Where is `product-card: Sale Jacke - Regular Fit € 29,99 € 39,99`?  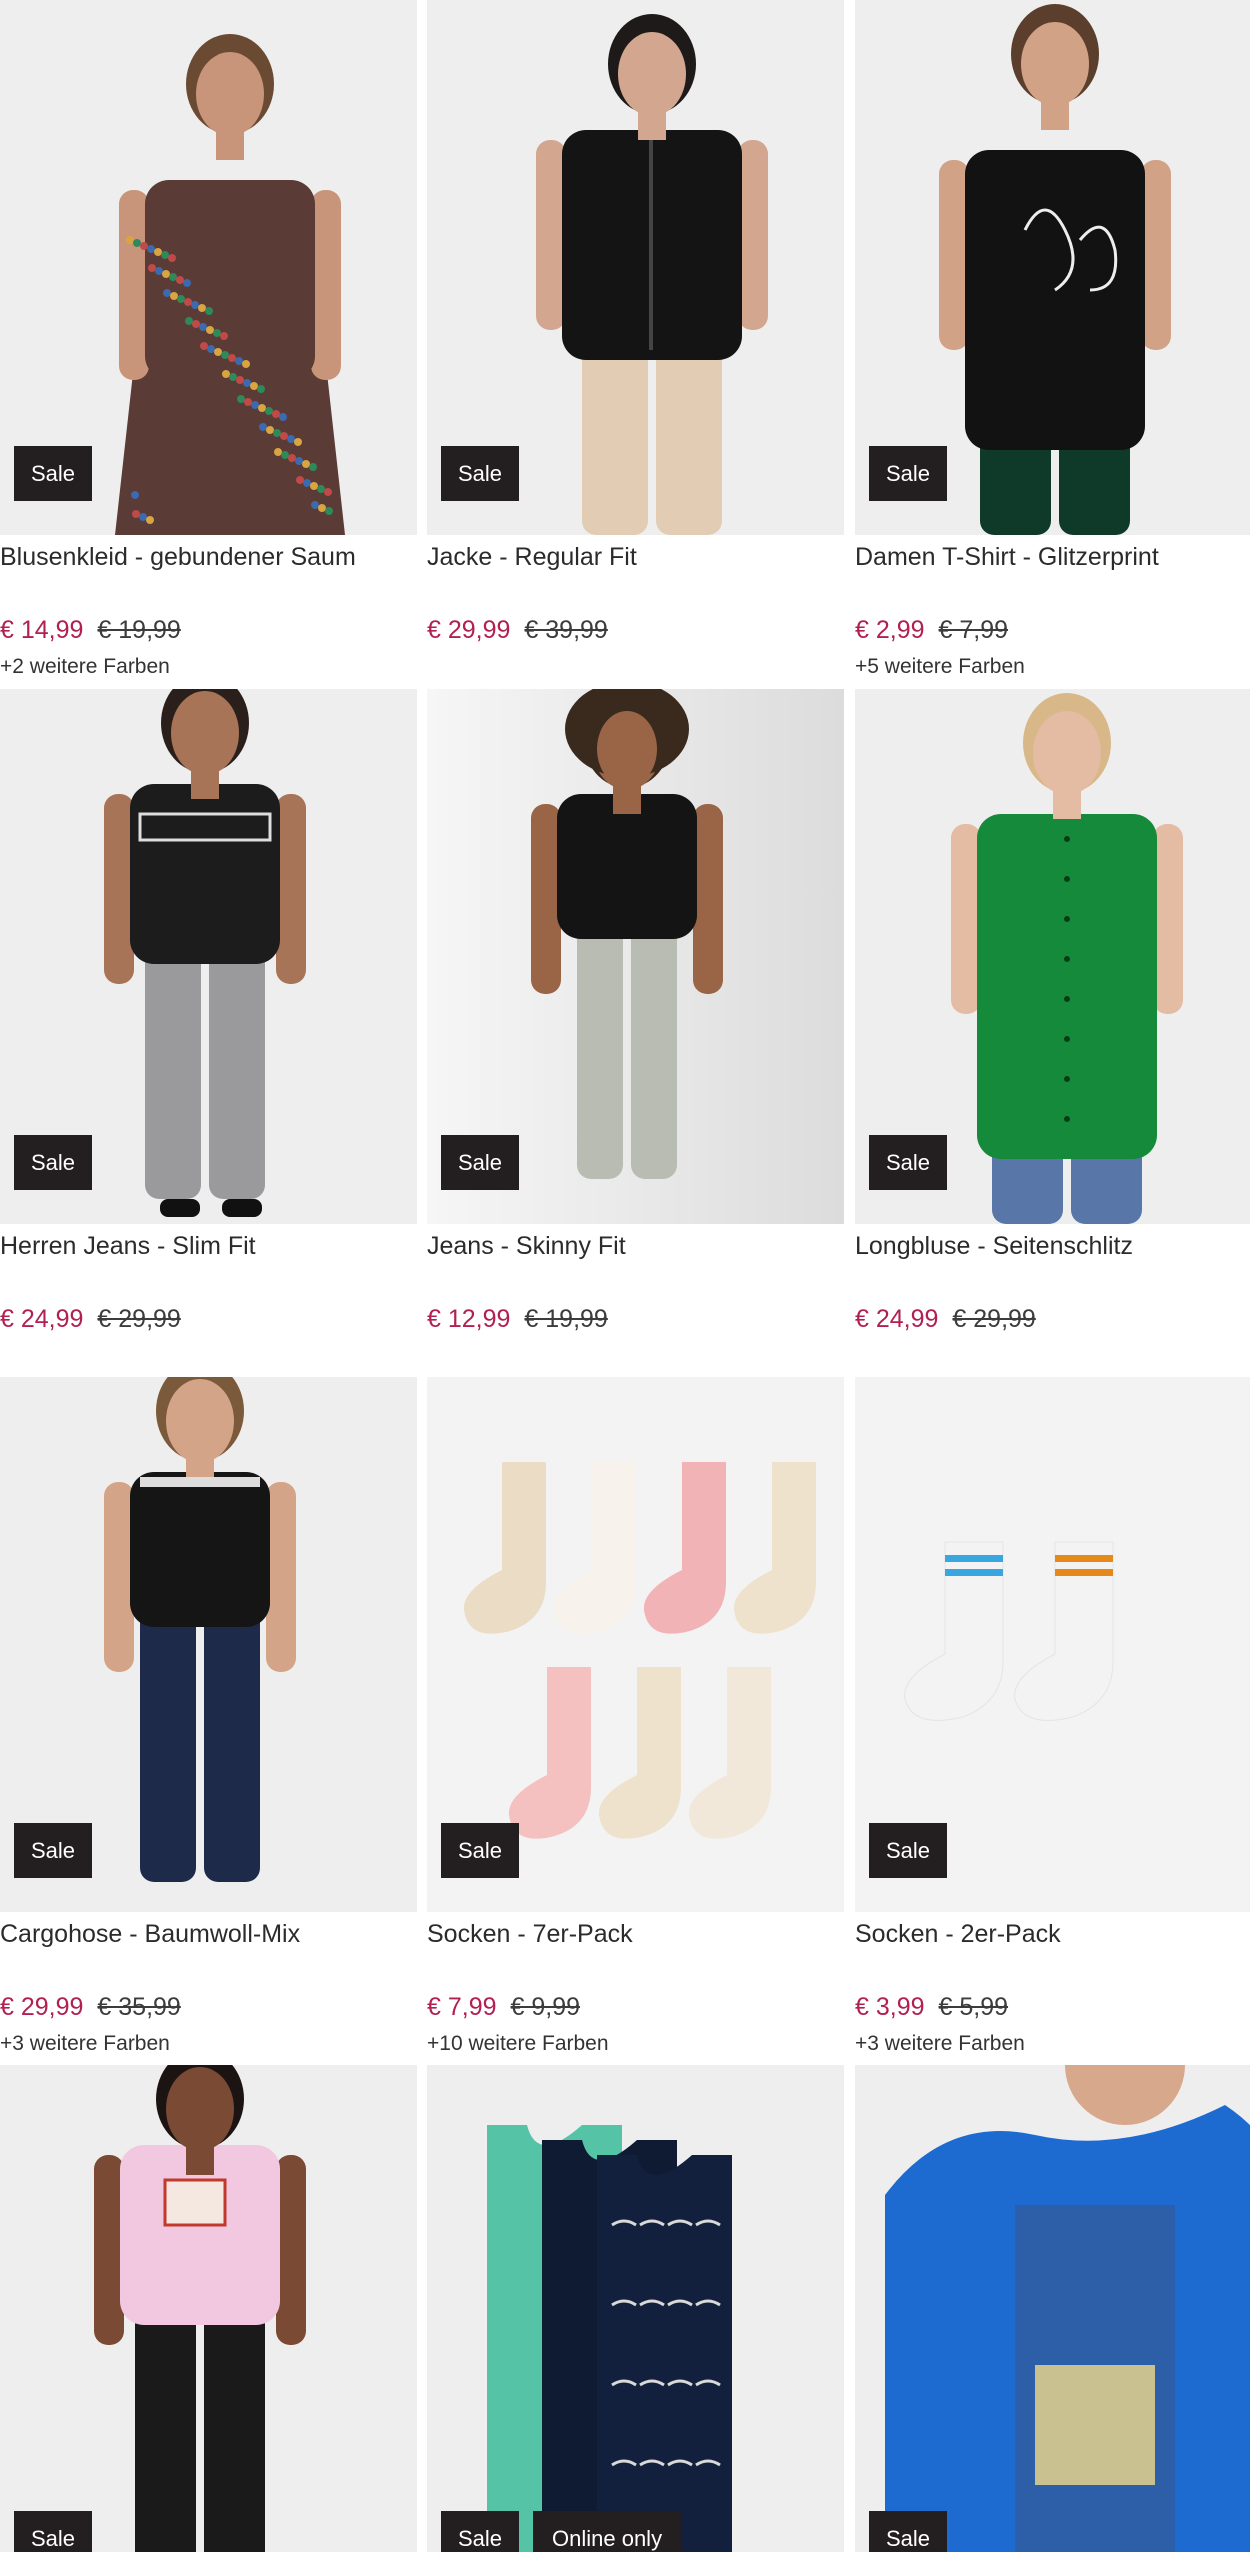 product-card: Sale Jacke - Regular Fit € 29,99 € 39,99 is located at coordinates (635, 344).